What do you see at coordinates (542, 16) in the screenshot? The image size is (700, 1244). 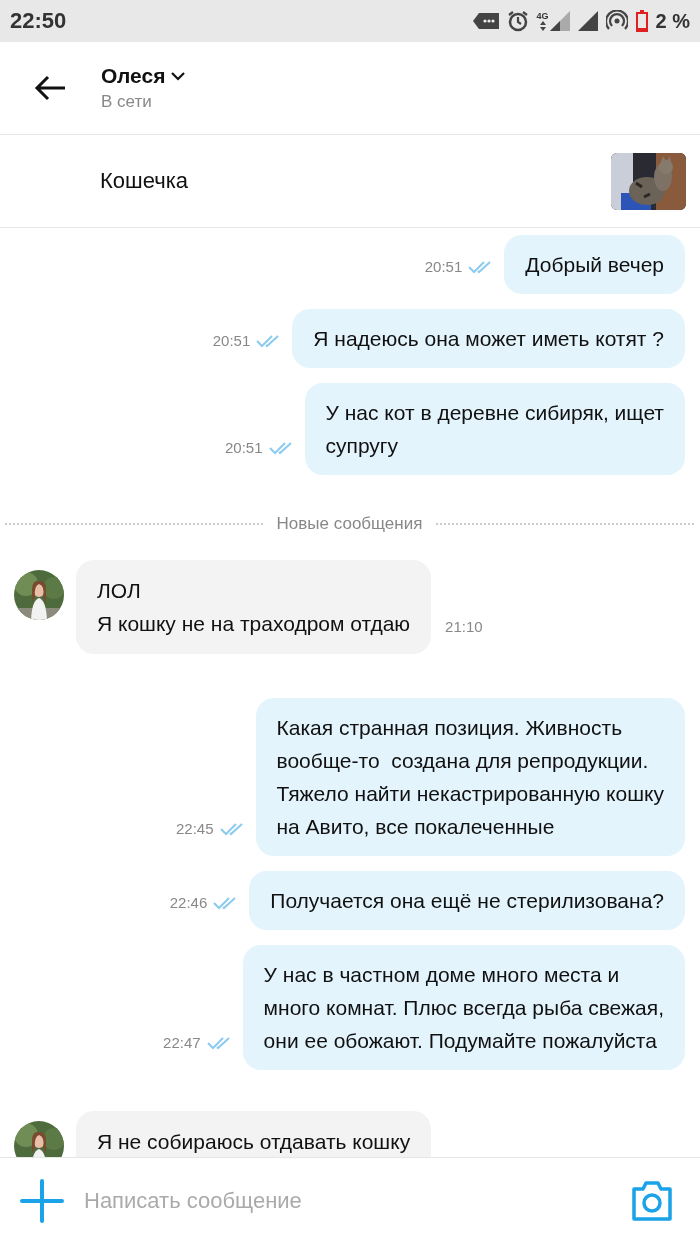 I see `network-type-label: 4G` at bounding box center [542, 16].